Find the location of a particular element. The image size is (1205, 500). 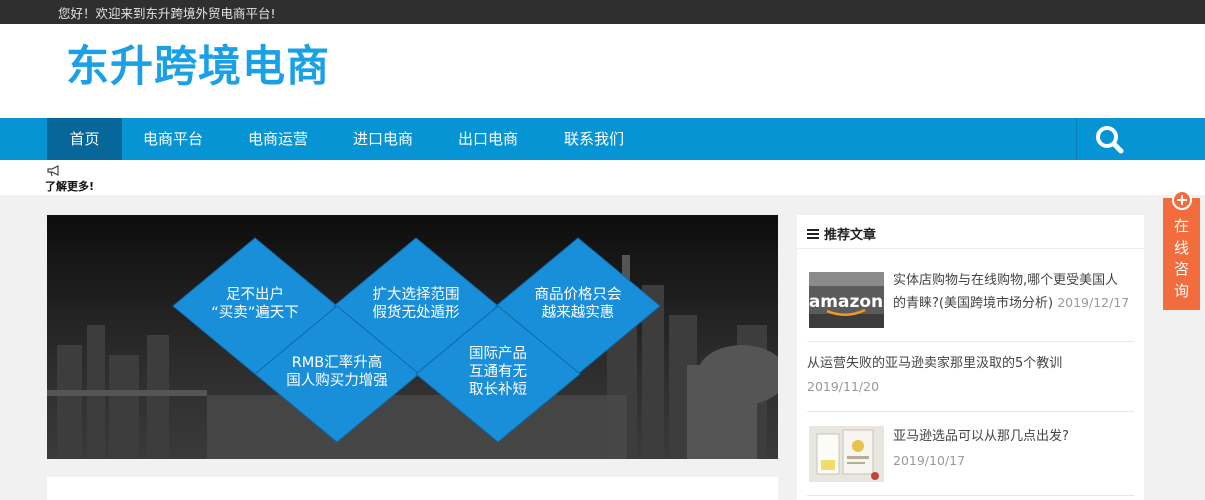

search-button is located at coordinates (1109, 139).